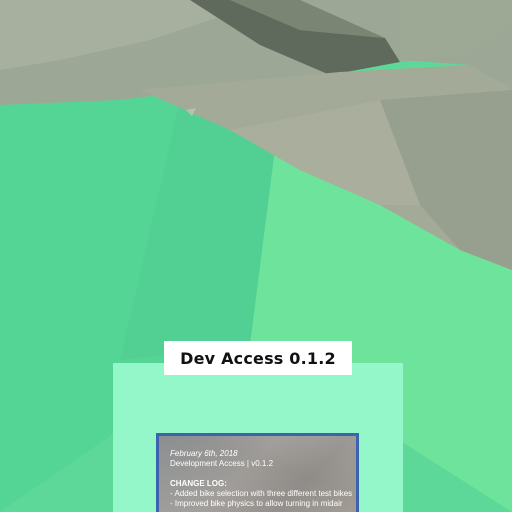 Image resolution: width=512 pixels, height=512 pixels. I want to click on version-title-text: Dev Access 0.1.2, so click(258, 358).